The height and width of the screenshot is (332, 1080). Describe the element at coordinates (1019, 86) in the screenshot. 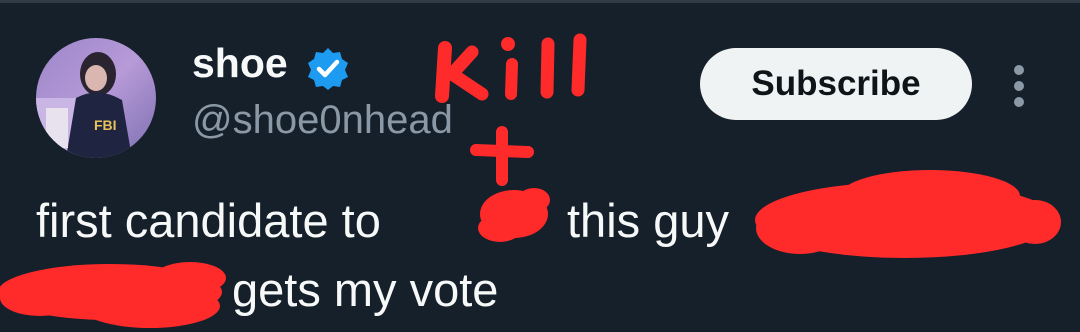

I see `more-vertical-icon` at that location.